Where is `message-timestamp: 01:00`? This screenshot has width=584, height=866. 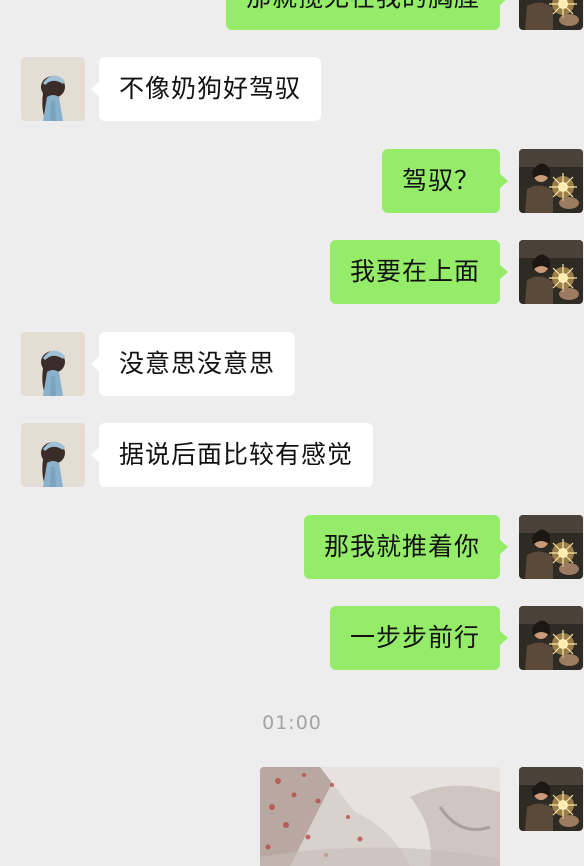 message-timestamp: 01:00 is located at coordinates (292, 723).